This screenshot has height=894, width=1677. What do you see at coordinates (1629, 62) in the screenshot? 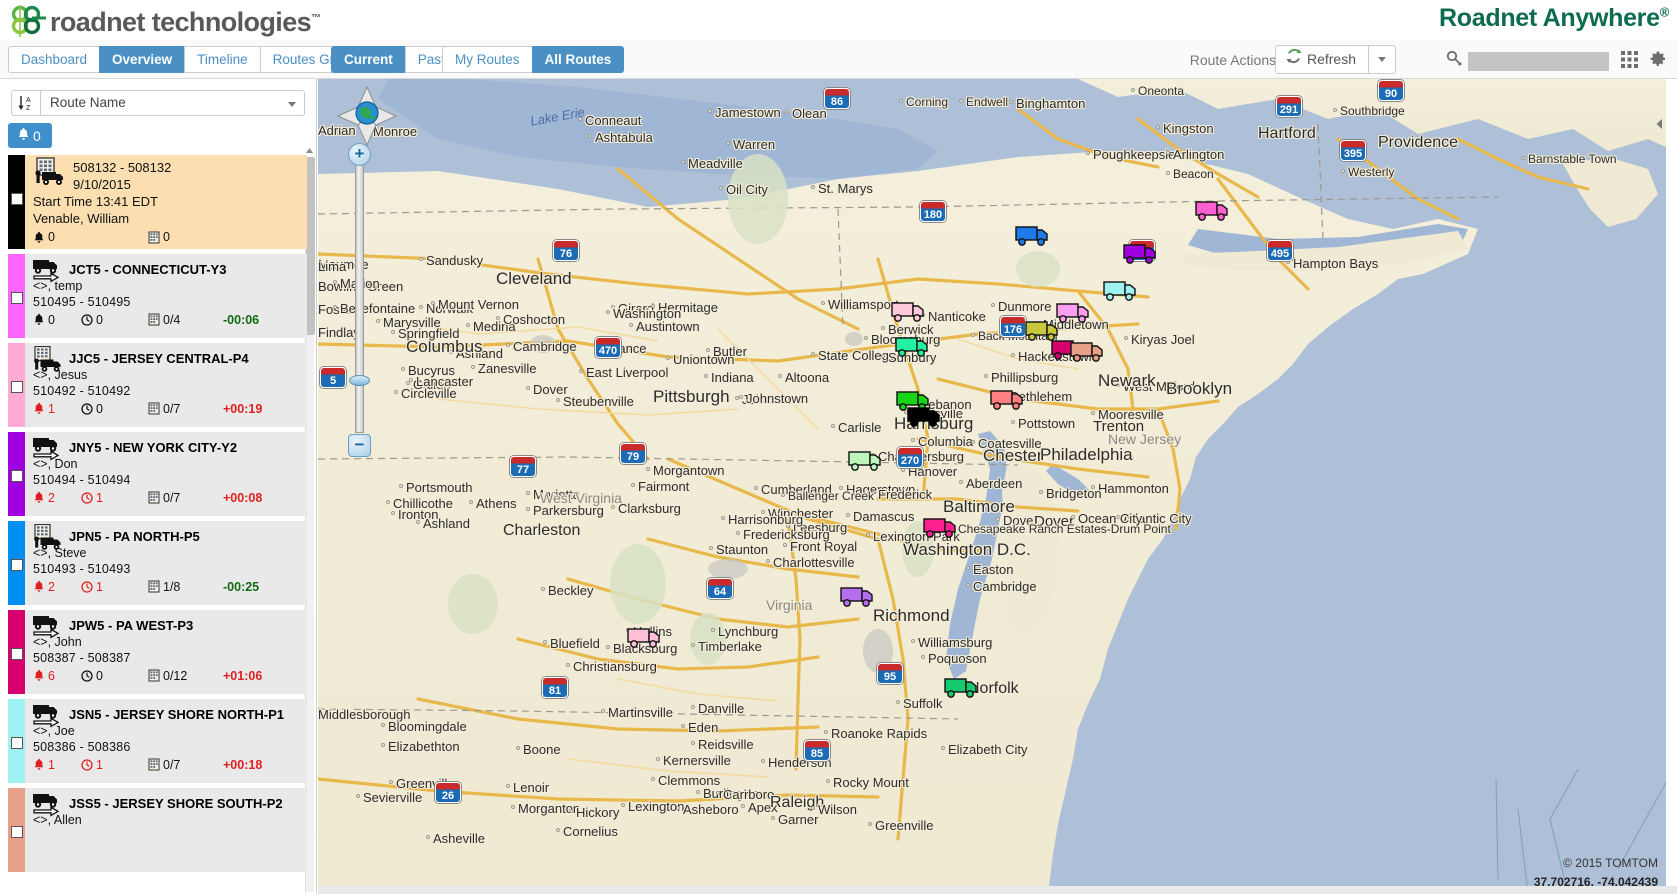
I see `grid-apps-icon` at bounding box center [1629, 62].